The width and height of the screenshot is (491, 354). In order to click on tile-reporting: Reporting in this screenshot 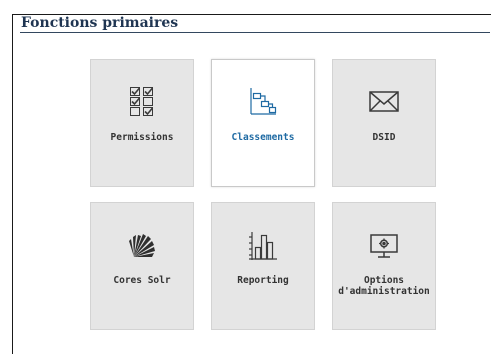, I will do `click(263, 266)`.